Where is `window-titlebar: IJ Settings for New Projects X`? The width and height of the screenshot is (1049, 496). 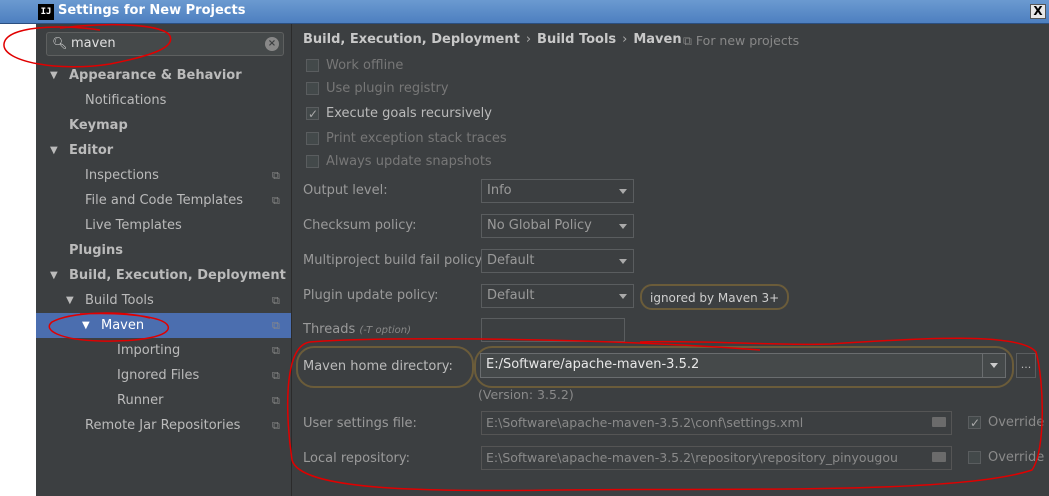
window-titlebar: IJ Settings for New Projects X is located at coordinates (524, 12).